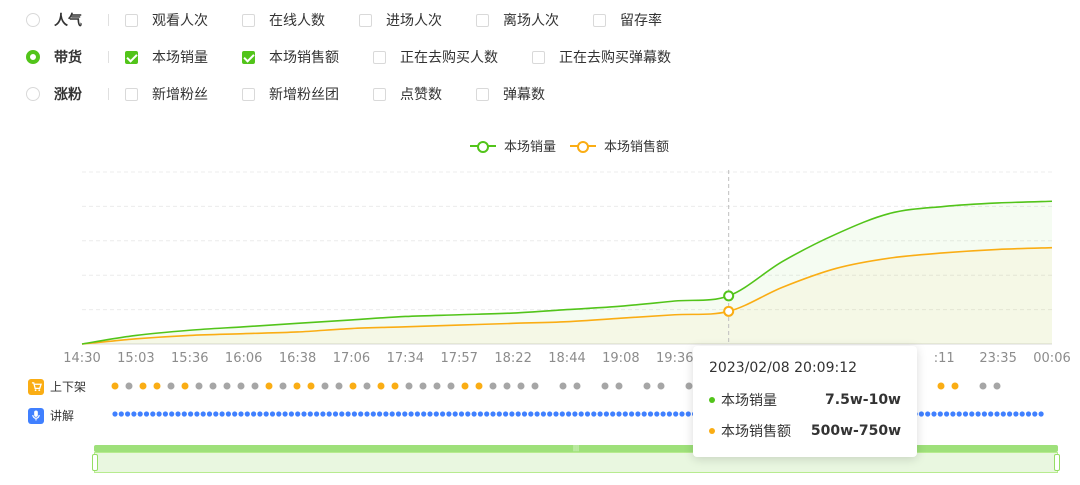  What do you see at coordinates (1057, 462) in the screenshot?
I see `slider-right-handle` at bounding box center [1057, 462].